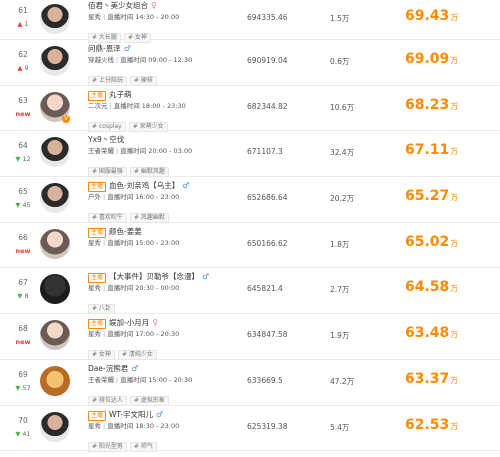 The height and width of the screenshot is (457, 500). What do you see at coordinates (170, 151) in the screenshot?
I see `live-hours: 20:00 - 03:00` at bounding box center [170, 151].